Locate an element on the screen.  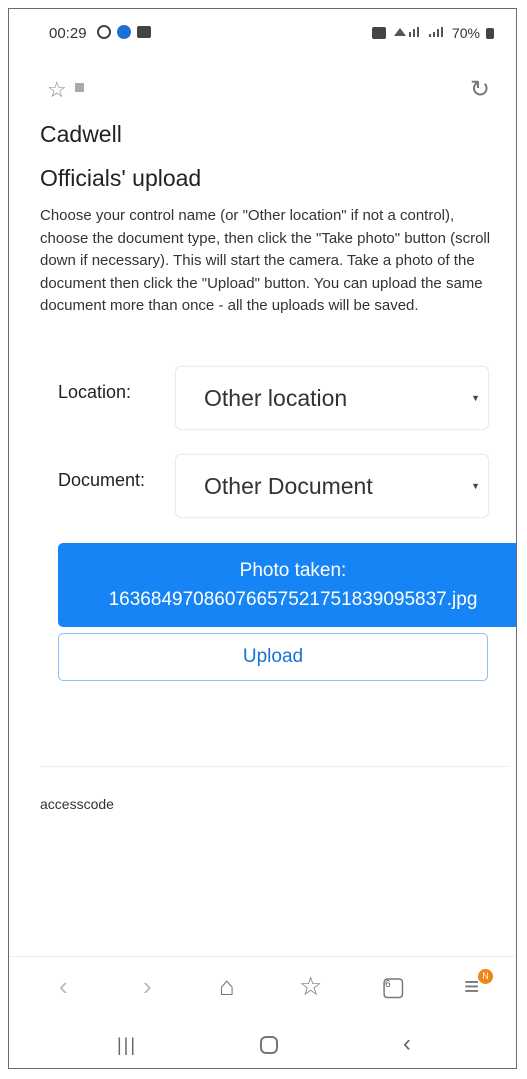
lock-icon is located at coordinates (79, 87).